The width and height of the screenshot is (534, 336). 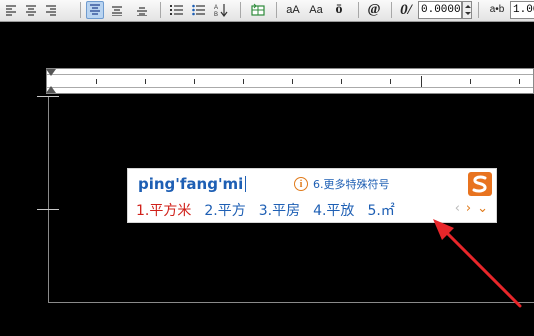 I want to click on ime-candidate-list: 1.平方米 2.平方 3.平房 4.平放 5.㎡, so click(x=272, y=210).